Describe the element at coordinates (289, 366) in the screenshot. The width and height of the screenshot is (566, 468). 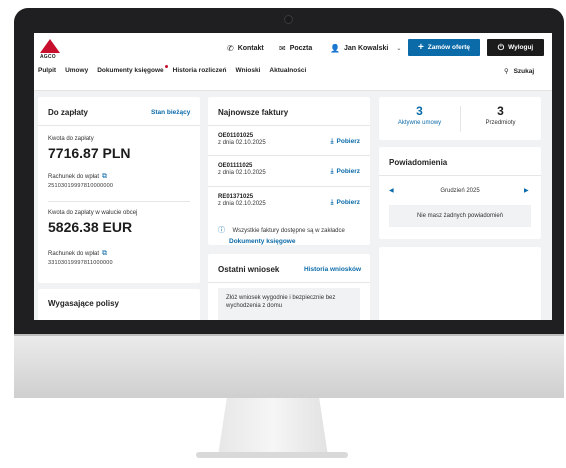
I see `monitor-chin` at that location.